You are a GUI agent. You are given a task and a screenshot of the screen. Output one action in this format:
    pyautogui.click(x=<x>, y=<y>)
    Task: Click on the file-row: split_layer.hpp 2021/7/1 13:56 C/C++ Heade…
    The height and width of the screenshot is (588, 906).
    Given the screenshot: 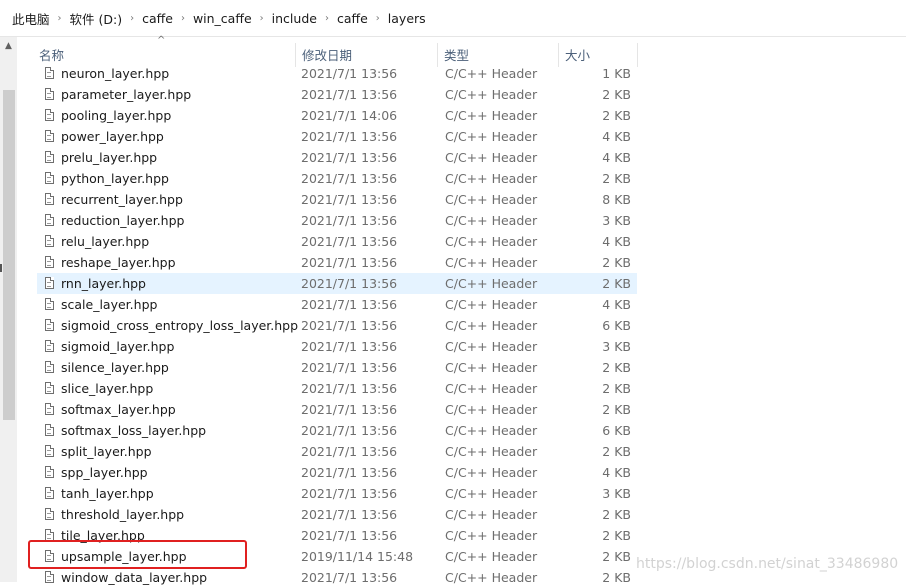 What is the action you would take?
    pyautogui.click(x=337, y=451)
    